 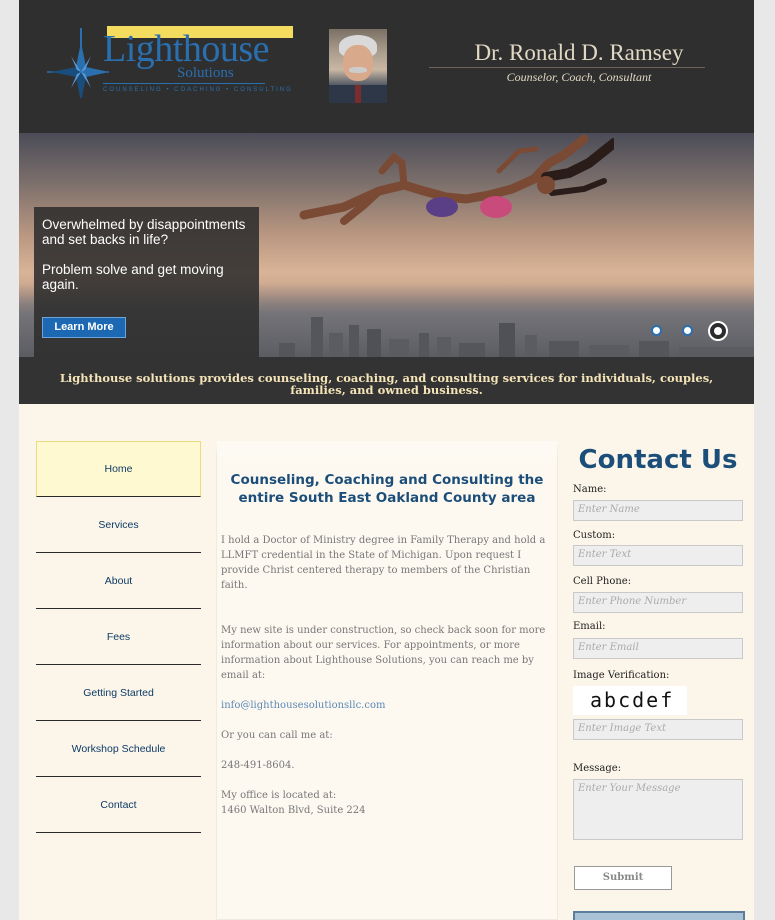 What do you see at coordinates (118, 469) in the screenshot?
I see `nav-item-home: Home` at bounding box center [118, 469].